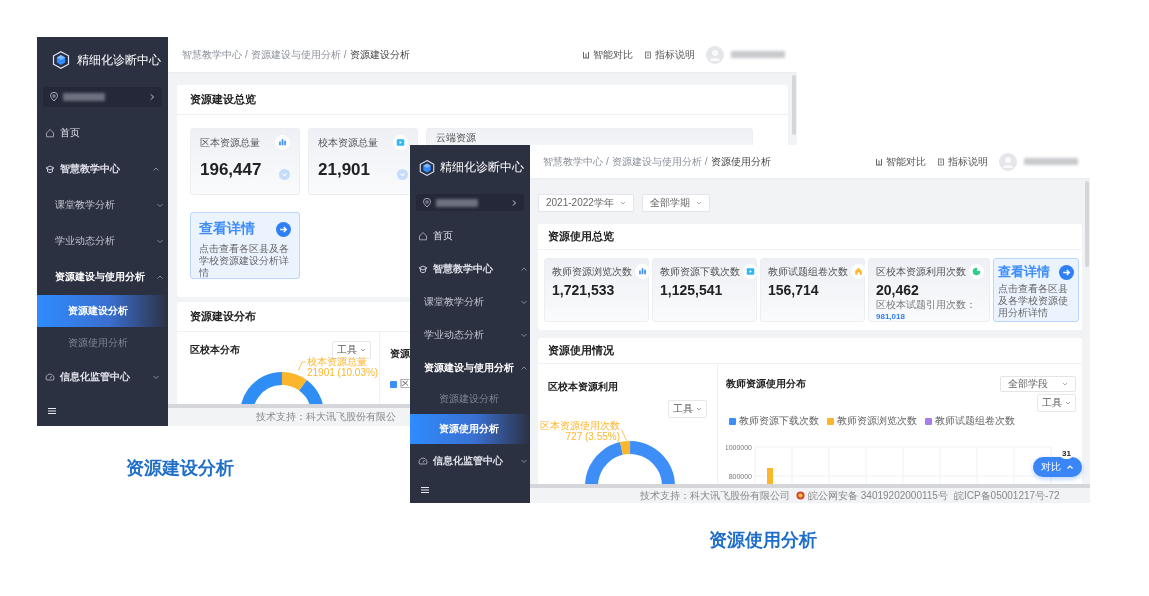  Describe the element at coordinates (766, 384) in the screenshot. I see `panel-title: 教师资源使用分布` at that location.